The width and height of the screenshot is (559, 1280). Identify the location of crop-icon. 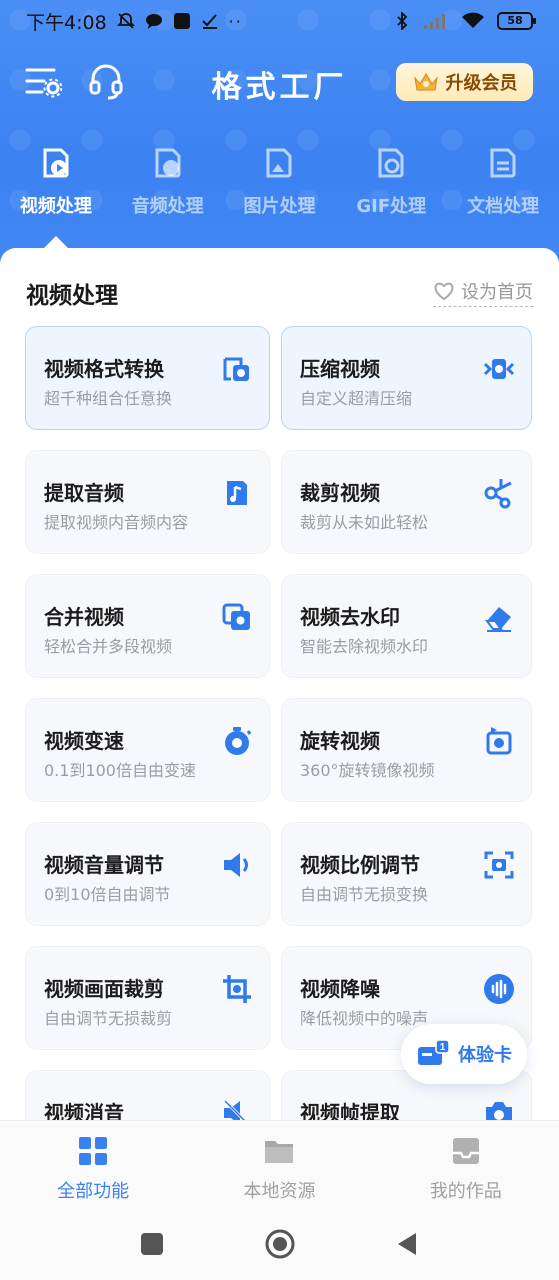
(237, 989).